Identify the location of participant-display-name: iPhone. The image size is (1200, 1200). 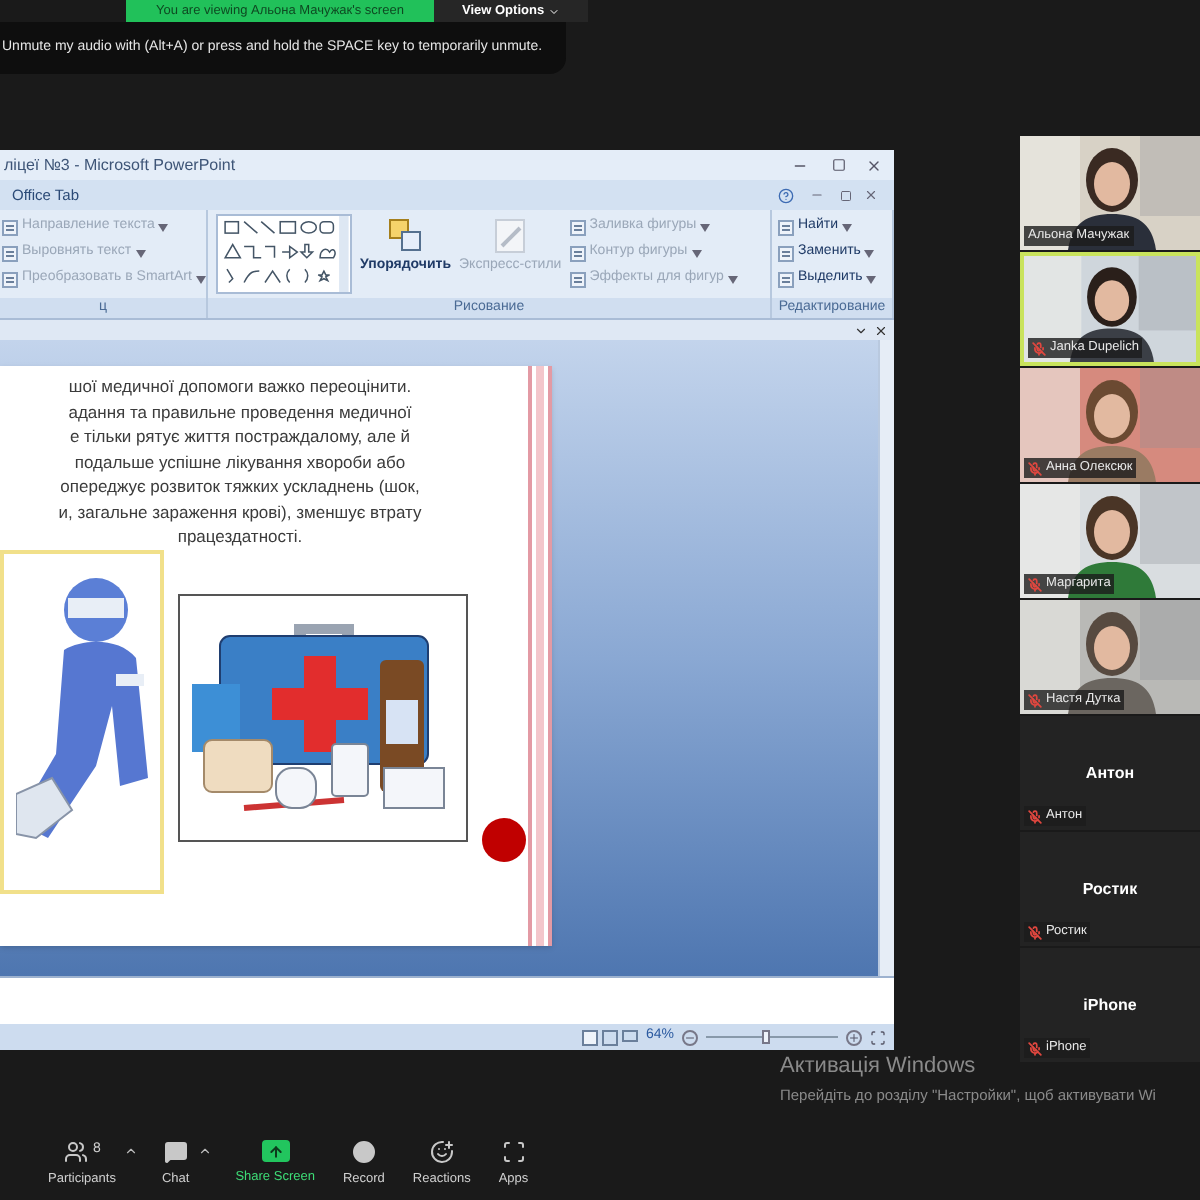
(1110, 1005).